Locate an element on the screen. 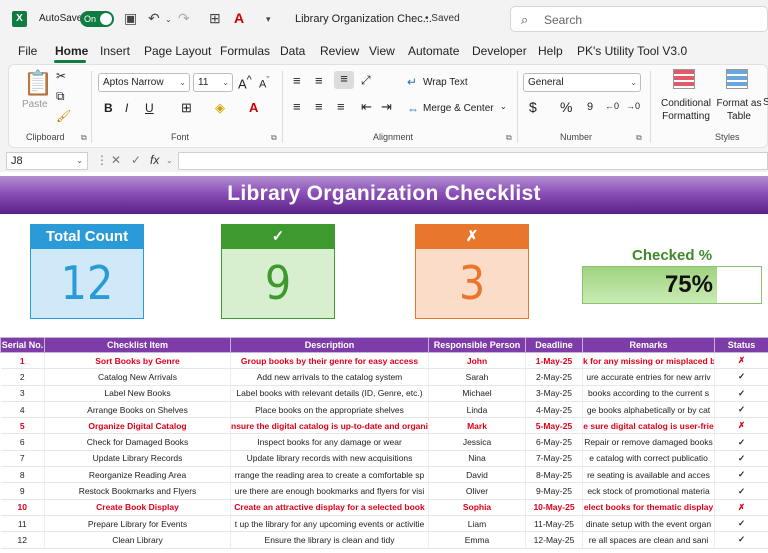 The width and height of the screenshot is (768, 553). undo-icon: ↶ is located at coordinates (154, 18).